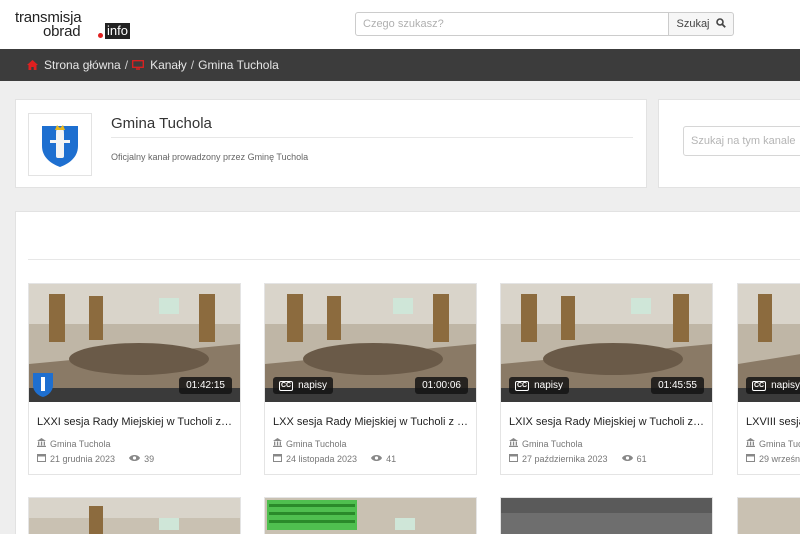  What do you see at coordinates (773, 422) in the screenshot?
I see `video-title: LXVIII sesja` at bounding box center [773, 422].